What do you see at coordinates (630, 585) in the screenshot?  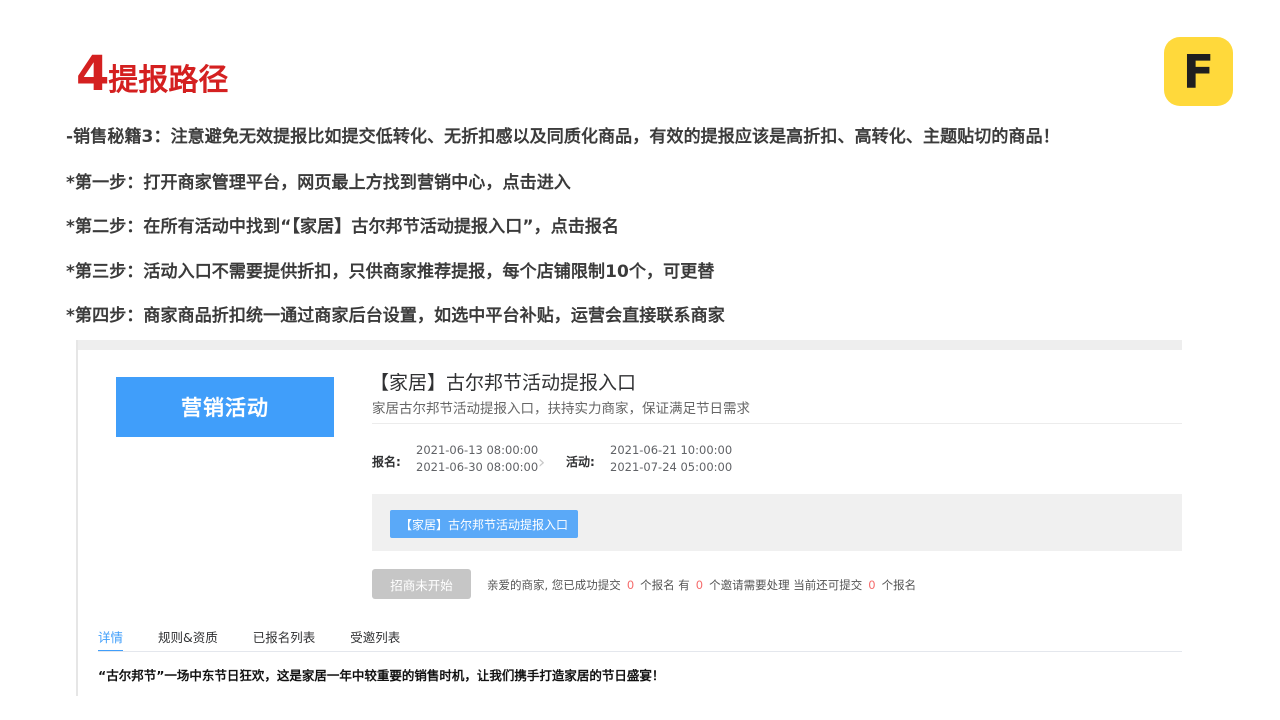 I see `stats-submitted-count: 0` at bounding box center [630, 585].